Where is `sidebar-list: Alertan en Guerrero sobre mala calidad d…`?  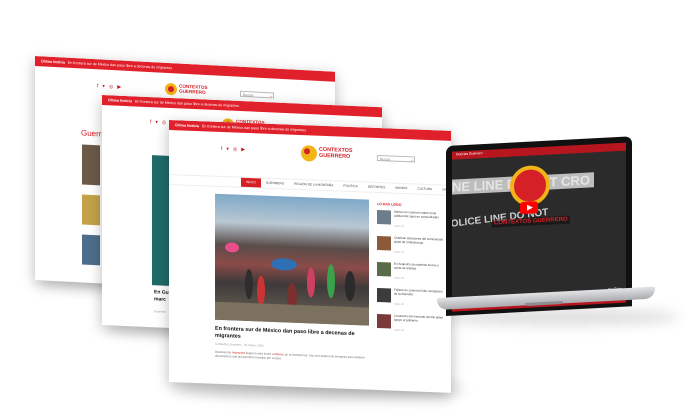 sidebar-list: Alertan en Guerrero sobre mala calidad d… is located at coordinates (412, 281).